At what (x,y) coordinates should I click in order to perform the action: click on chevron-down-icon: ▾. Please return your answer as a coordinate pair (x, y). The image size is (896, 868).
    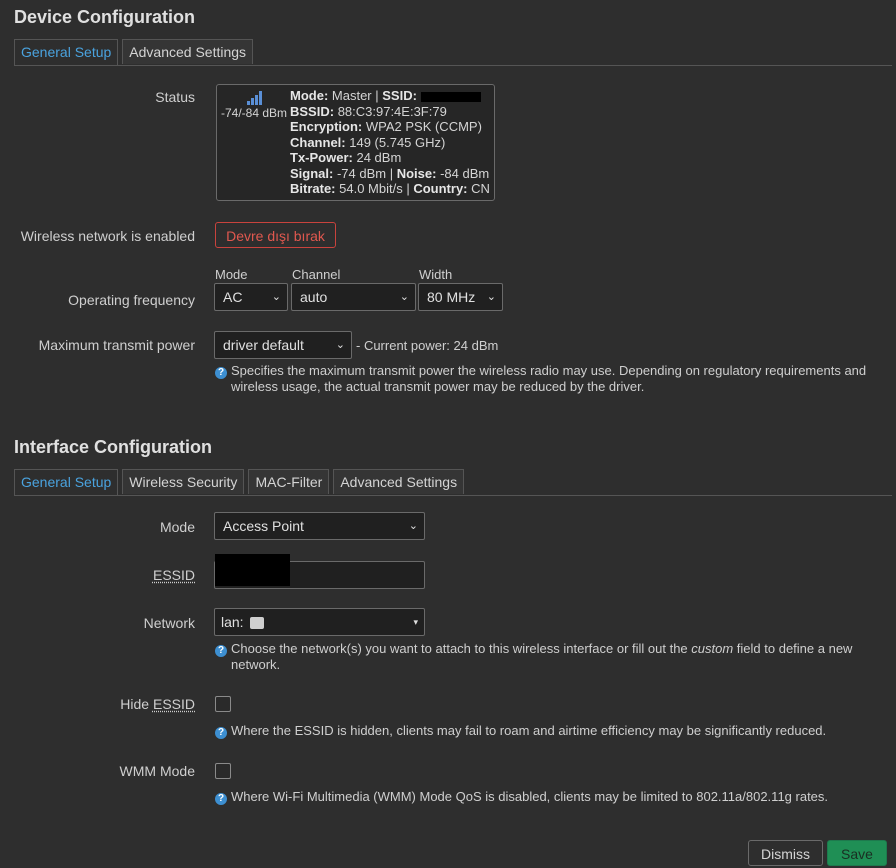
    Looking at the image, I should click on (415, 622).